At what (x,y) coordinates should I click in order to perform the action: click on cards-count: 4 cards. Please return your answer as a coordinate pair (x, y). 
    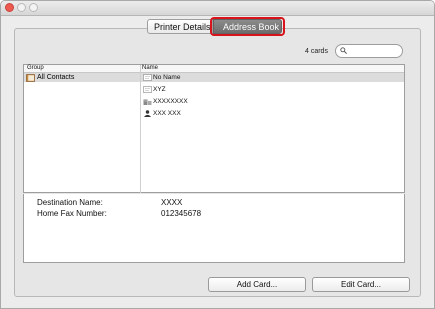
    Looking at the image, I should click on (316, 51).